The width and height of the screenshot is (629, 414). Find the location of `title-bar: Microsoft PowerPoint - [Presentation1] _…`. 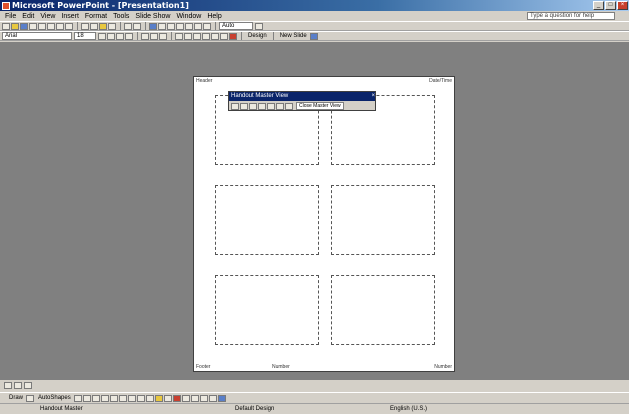

title-bar: Microsoft PowerPoint - [Presentation1] _… is located at coordinates (314, 5).